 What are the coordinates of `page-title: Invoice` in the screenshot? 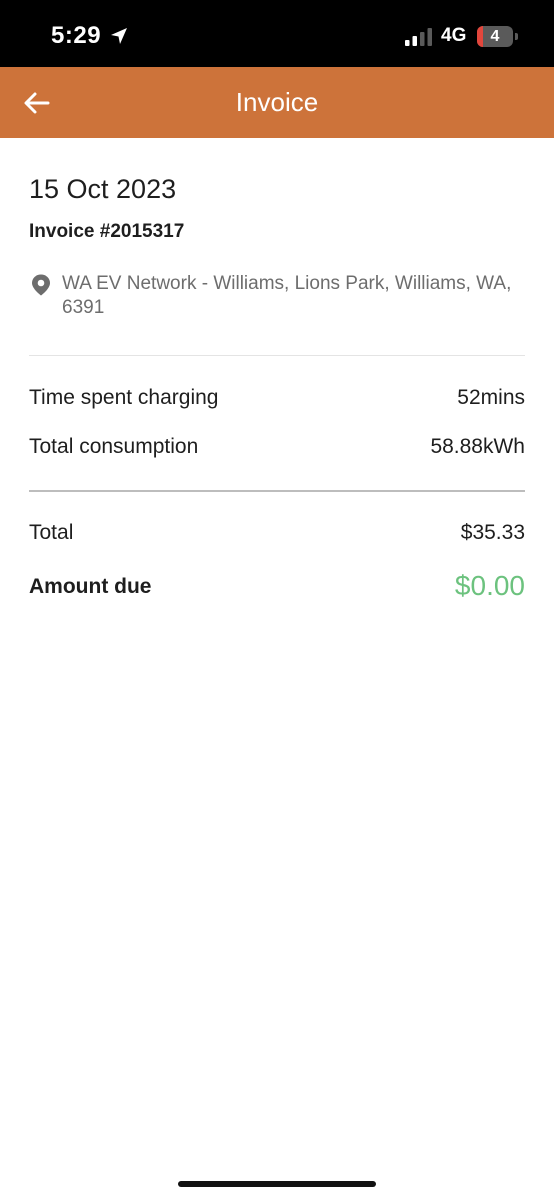 It's located at (277, 102).